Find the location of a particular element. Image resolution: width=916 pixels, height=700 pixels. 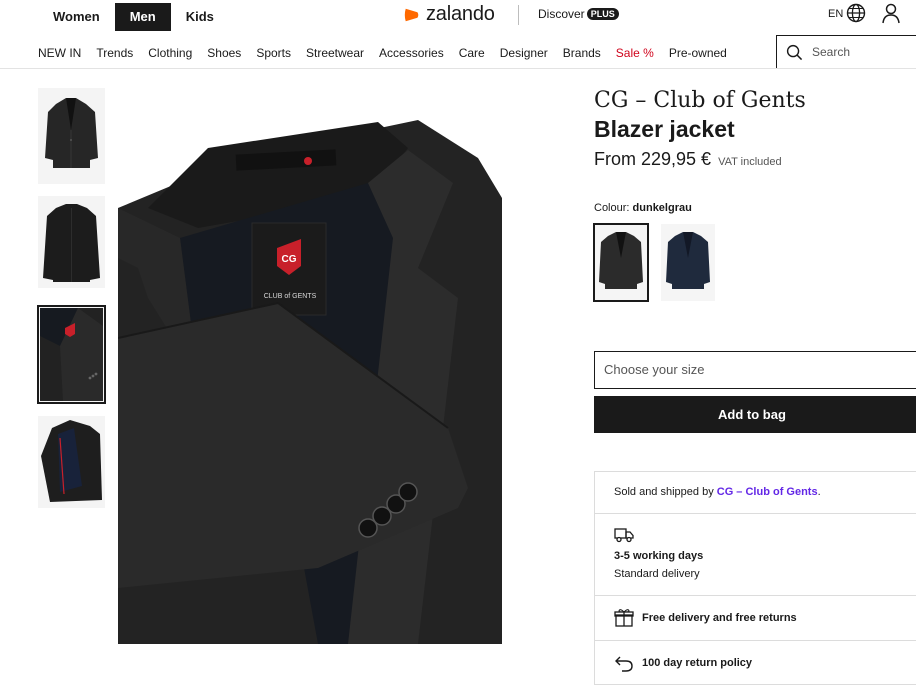

search-box is located at coordinates (846, 52).